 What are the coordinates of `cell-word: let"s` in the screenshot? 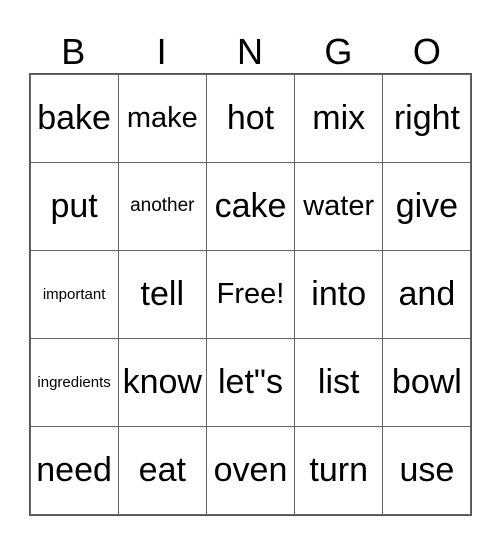 It's located at (250, 382).